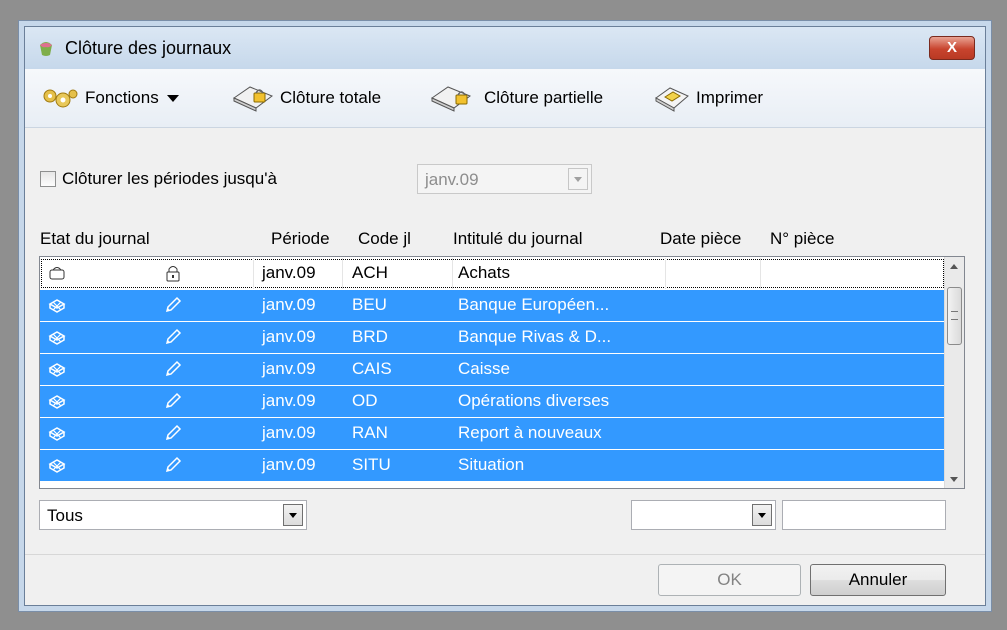  I want to click on period-select: janv.09, so click(504, 179).